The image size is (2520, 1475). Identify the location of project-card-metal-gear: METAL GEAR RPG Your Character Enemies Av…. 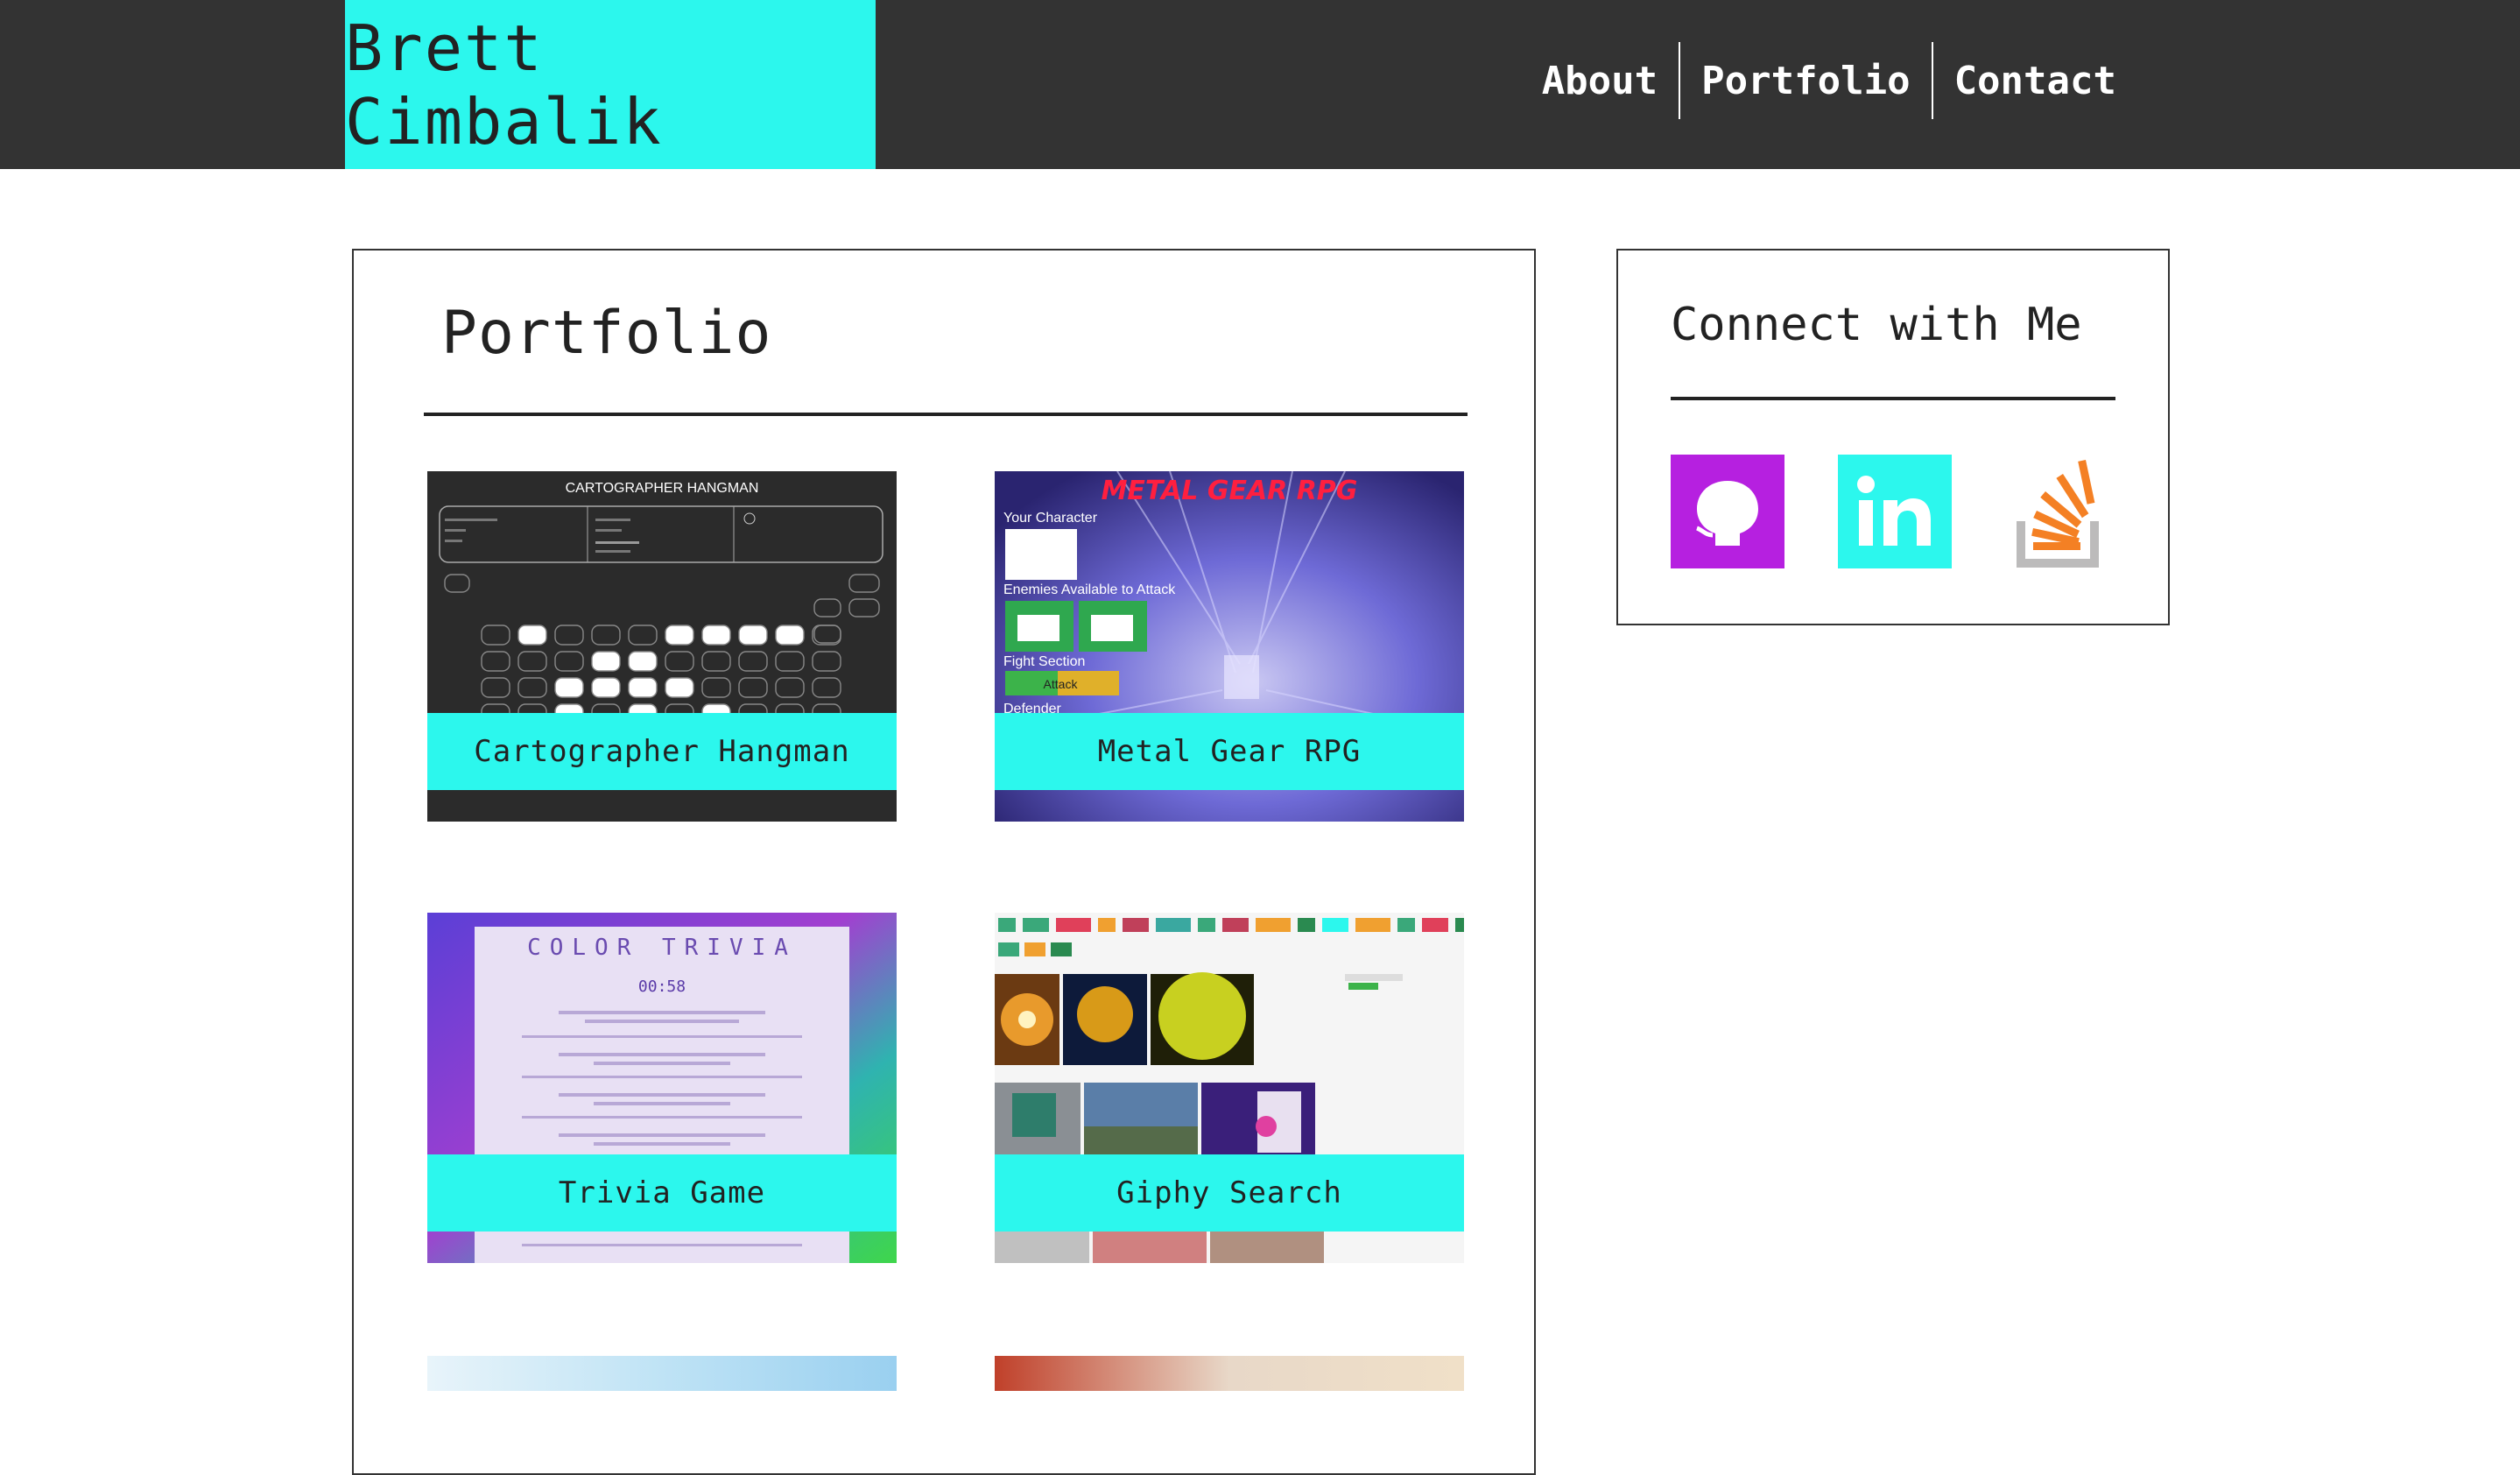
(1229, 646).